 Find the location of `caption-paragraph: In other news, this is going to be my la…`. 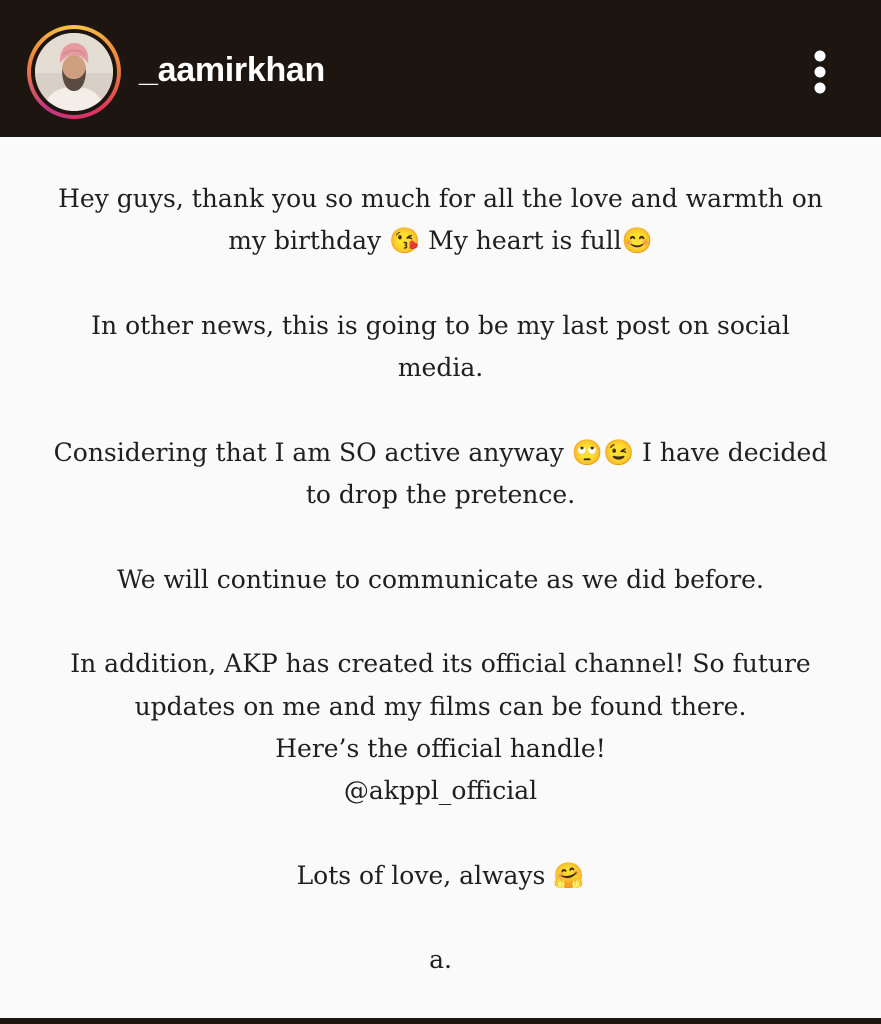

caption-paragraph: In other news, this is going to be my la… is located at coordinates (440, 346).